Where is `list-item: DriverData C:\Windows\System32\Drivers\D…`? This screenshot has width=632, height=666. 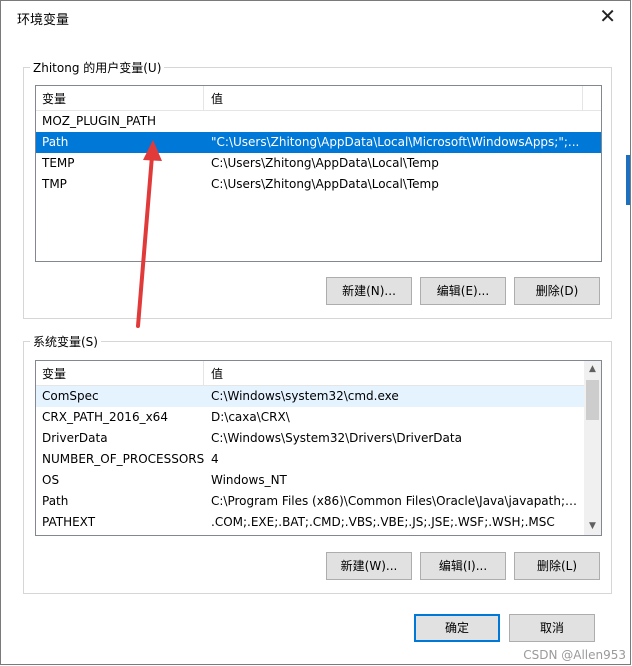
list-item: DriverData C:\Windows\System32\Drivers\D… is located at coordinates (318, 438).